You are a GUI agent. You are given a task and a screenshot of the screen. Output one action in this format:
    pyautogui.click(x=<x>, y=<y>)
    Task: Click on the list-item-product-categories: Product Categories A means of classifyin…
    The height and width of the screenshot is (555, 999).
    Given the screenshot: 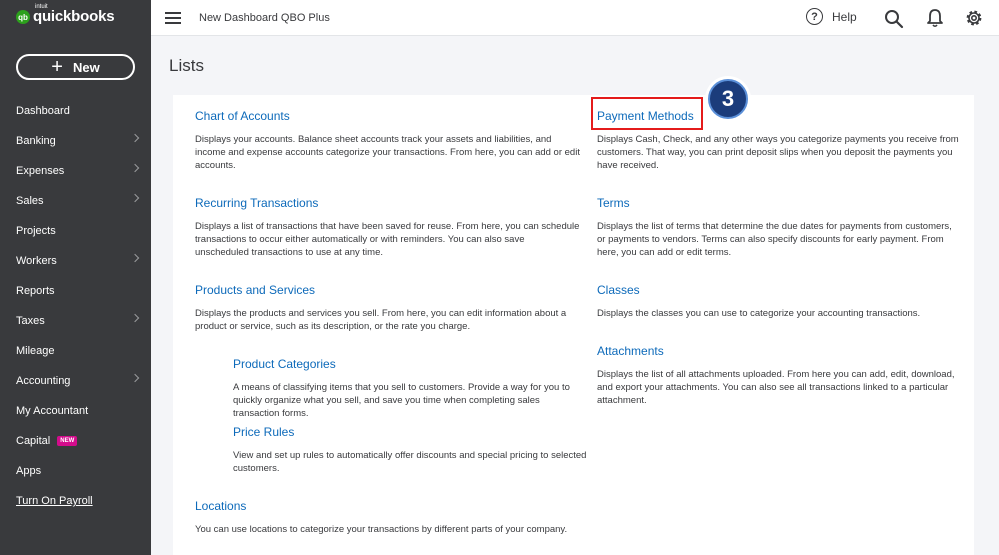 What is the action you would take?
    pyautogui.click(x=410, y=387)
    